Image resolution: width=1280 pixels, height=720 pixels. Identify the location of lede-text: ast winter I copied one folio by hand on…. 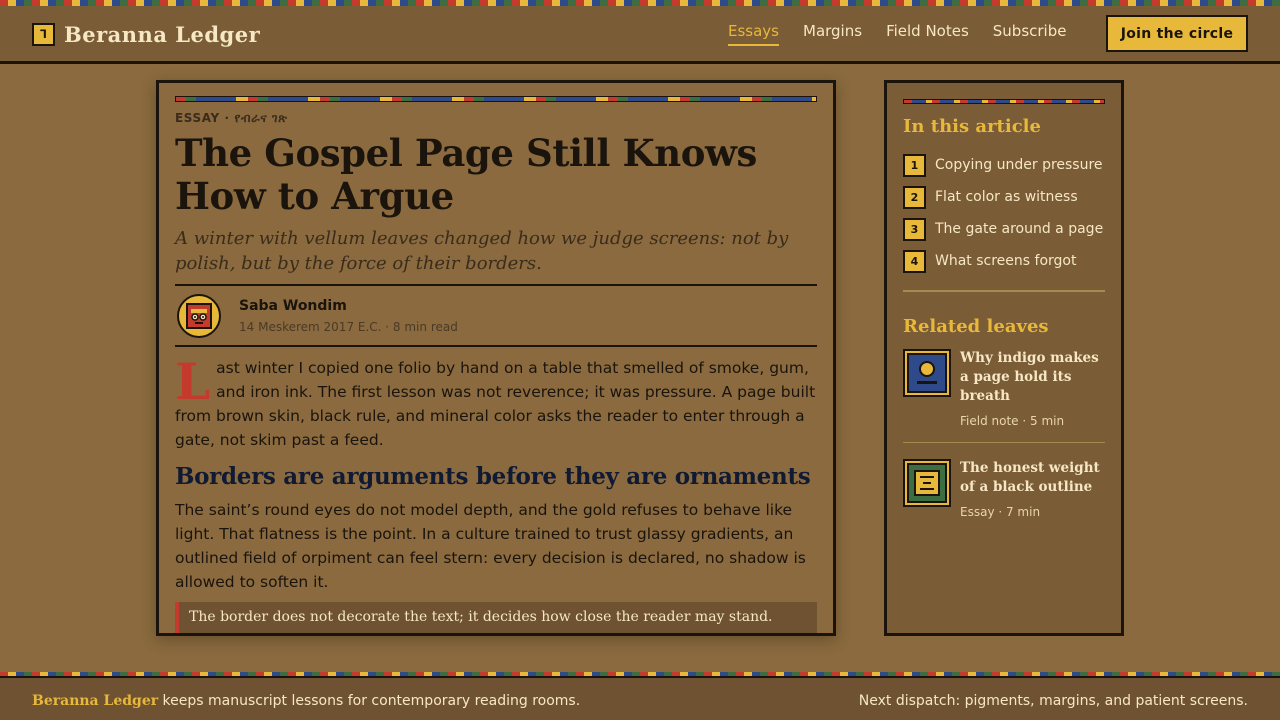
(495, 404).